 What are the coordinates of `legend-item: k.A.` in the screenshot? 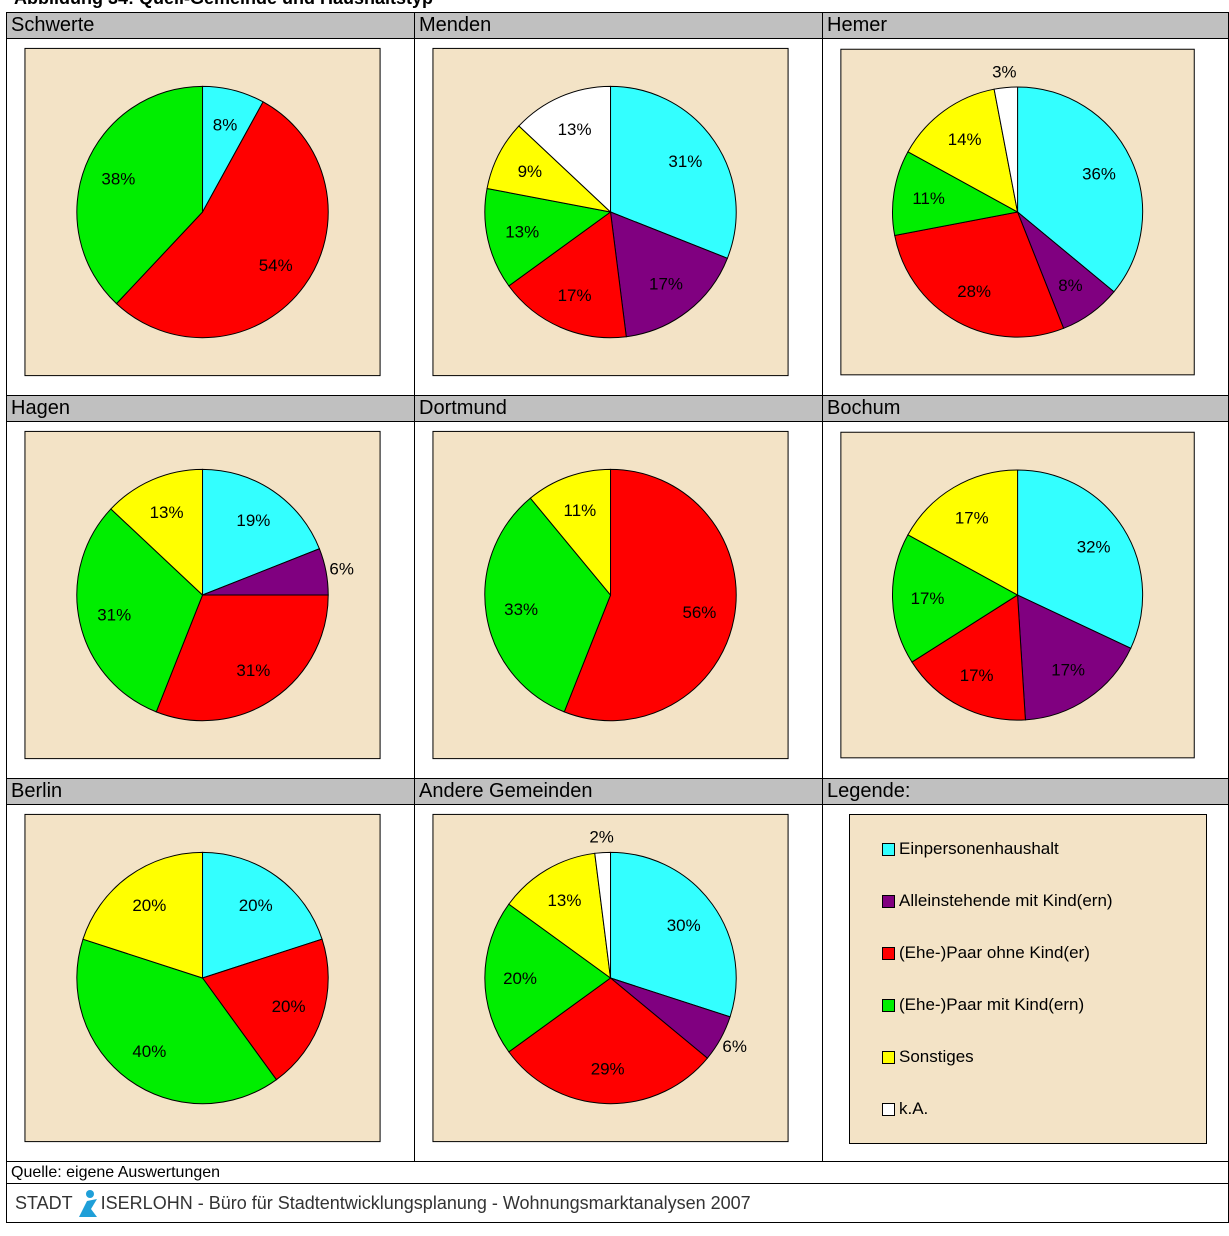 It's located at (905, 1109).